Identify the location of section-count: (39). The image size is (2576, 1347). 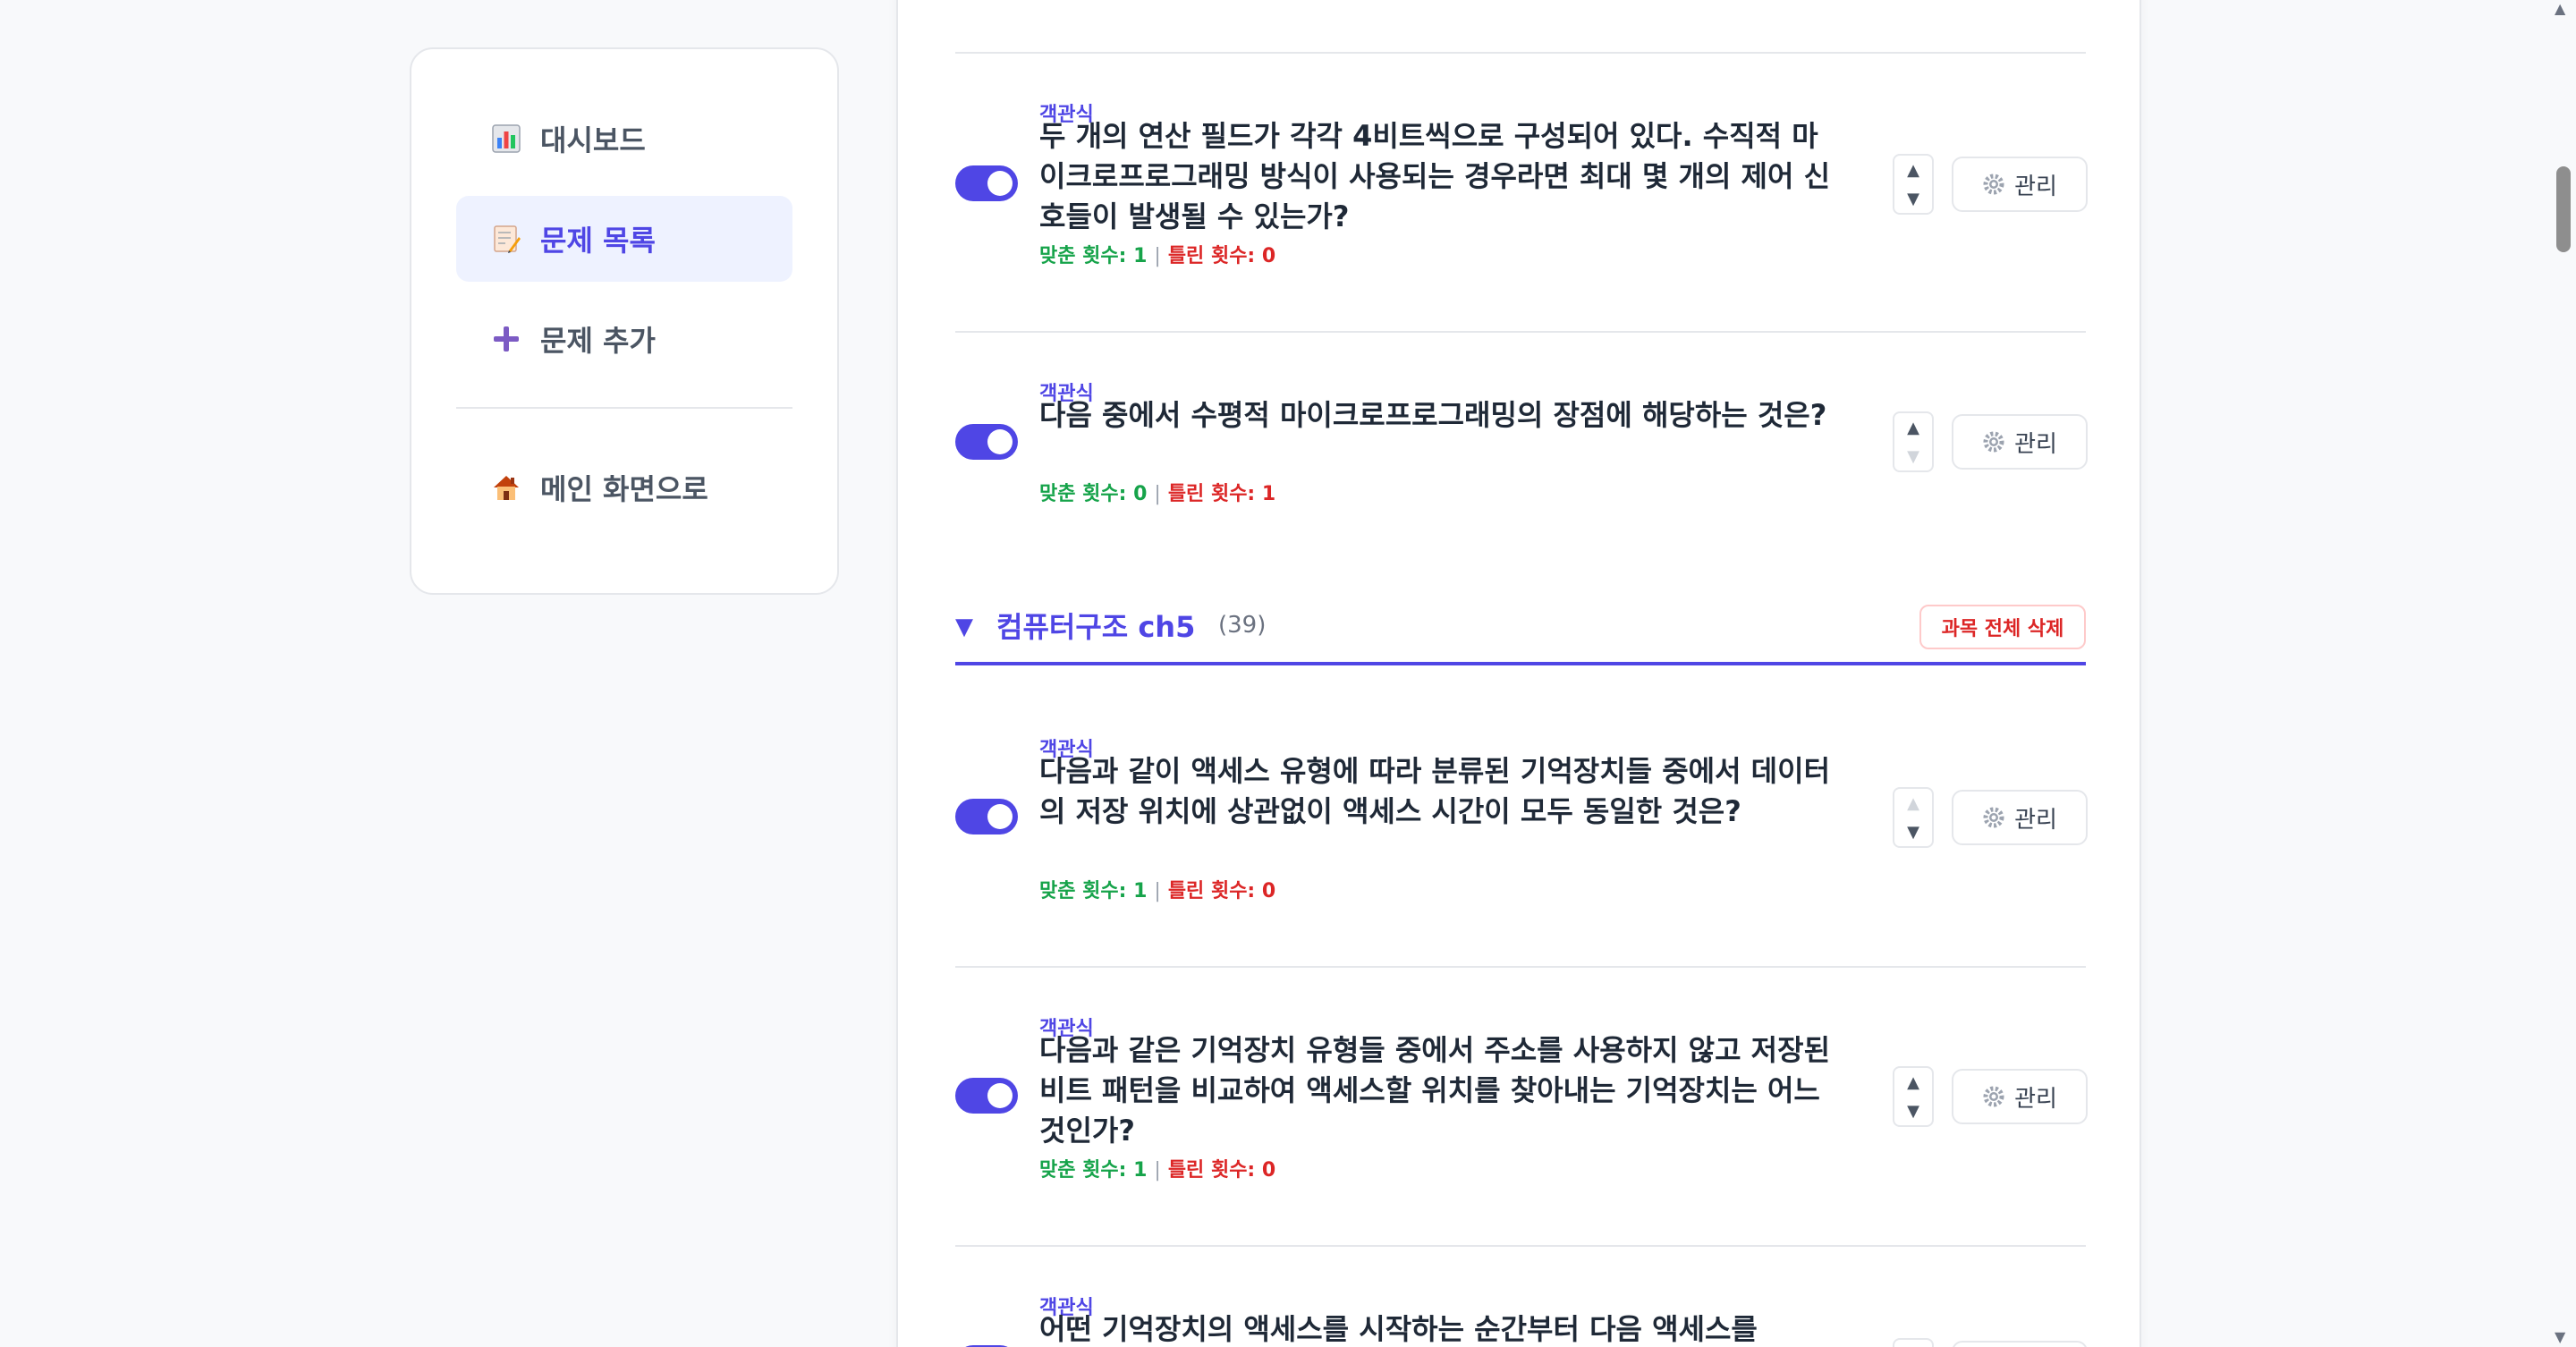
(1242, 625).